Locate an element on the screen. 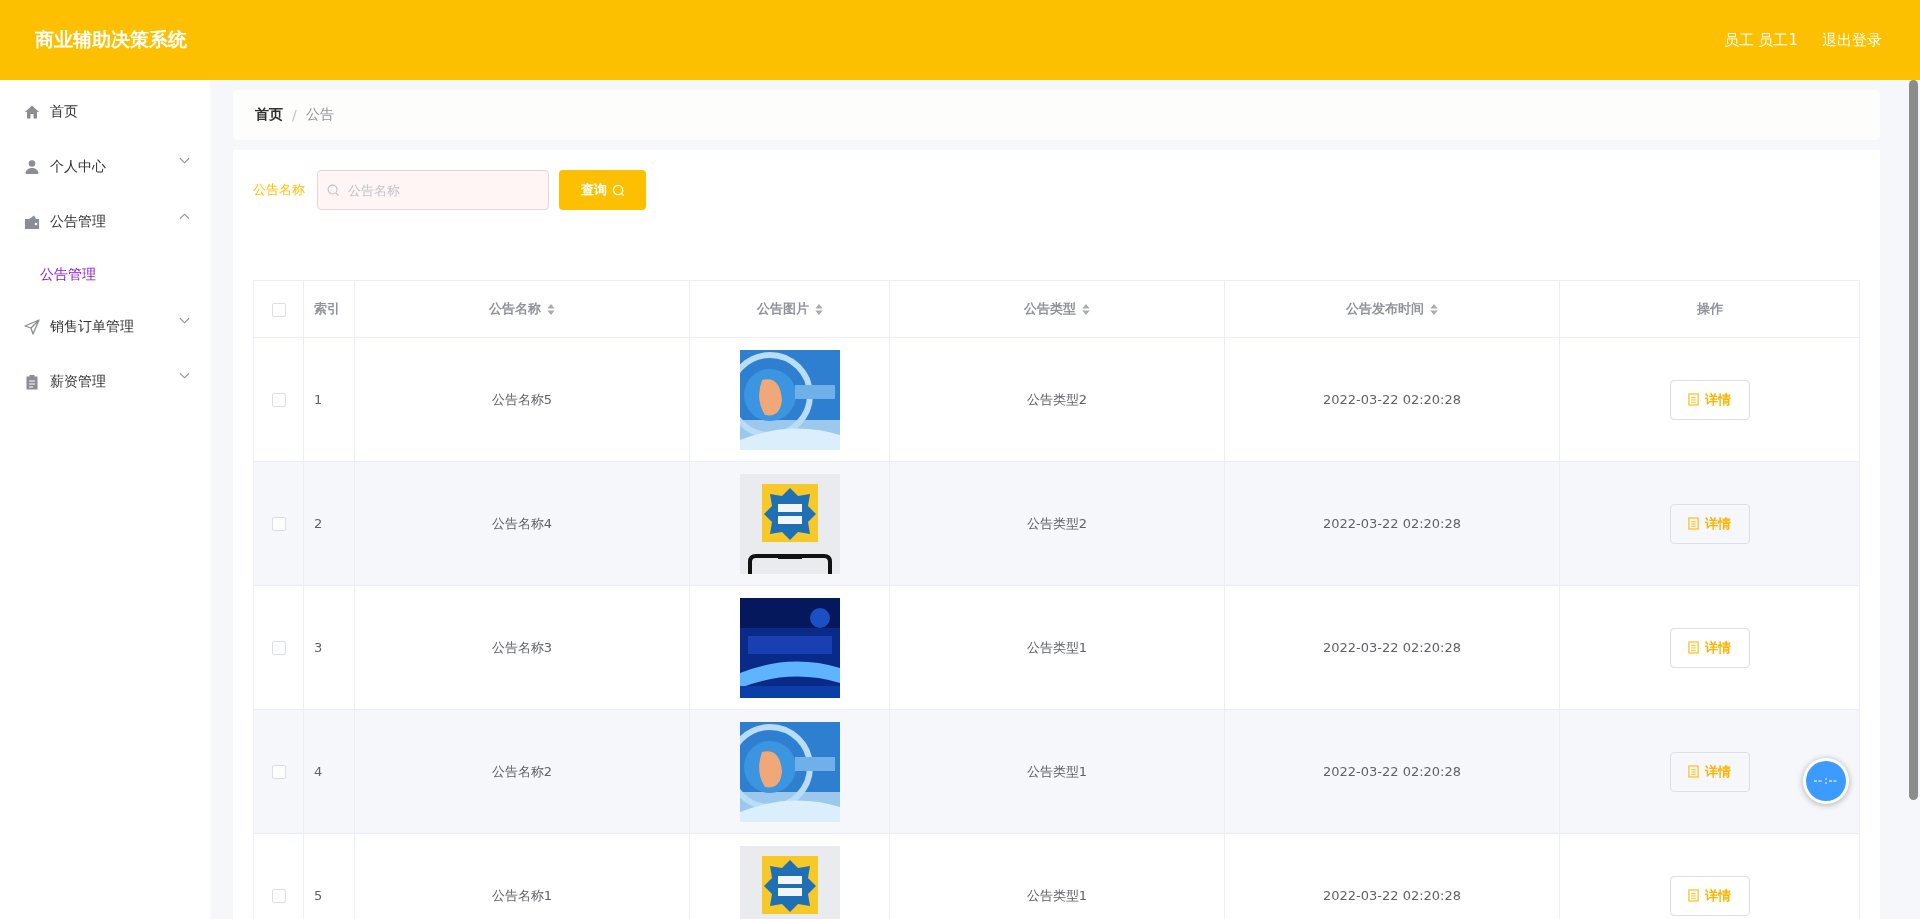 This screenshot has width=1920, height=919. index-cell: 2 is located at coordinates (318, 523).